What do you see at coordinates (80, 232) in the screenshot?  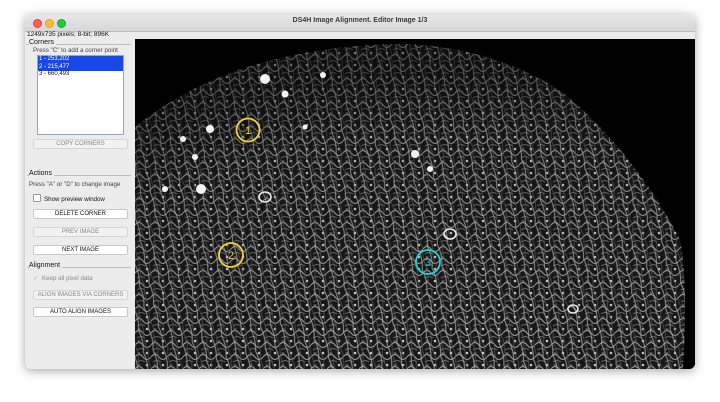 I see `prev-image-button: PREV IMAGE` at bounding box center [80, 232].